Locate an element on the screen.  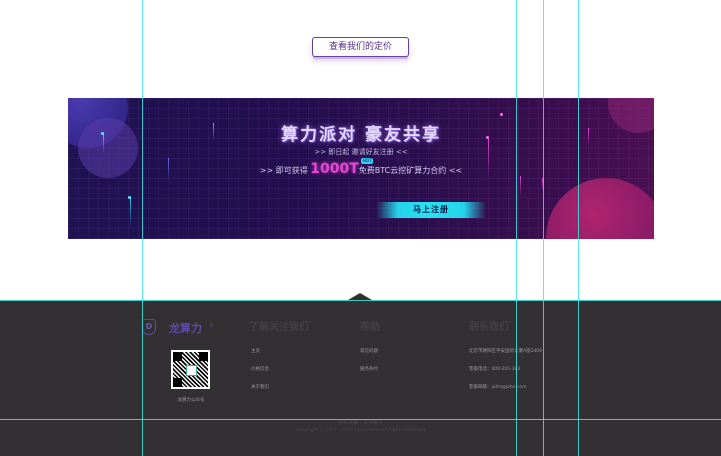
offer-suffix-wrap: HOT 免费BTC云挖矿算力合约 << is located at coordinates (410, 167).